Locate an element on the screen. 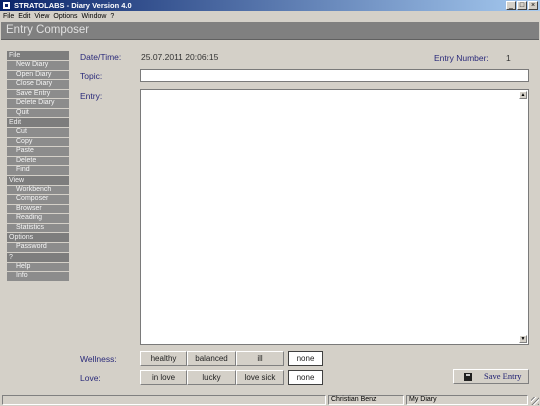 The image size is (540, 406). sidebar-item-password: Password is located at coordinates (38, 247).